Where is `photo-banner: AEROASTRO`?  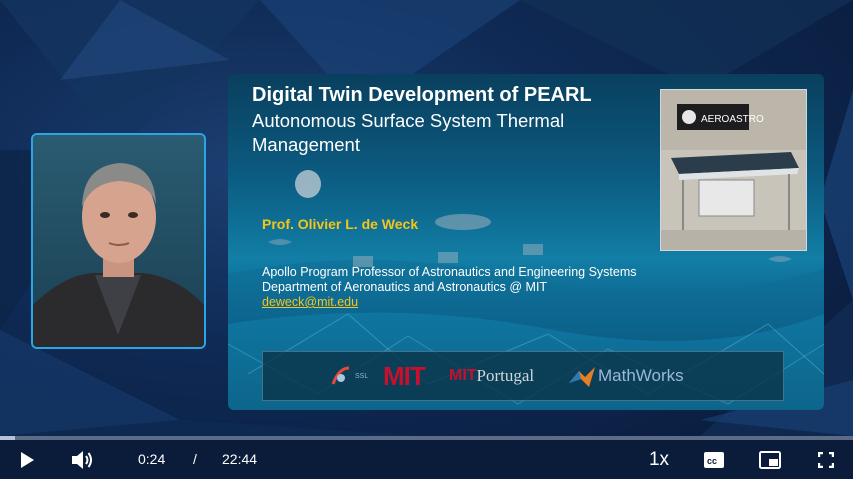
photo-banner: AEROASTRO is located at coordinates (732, 119).